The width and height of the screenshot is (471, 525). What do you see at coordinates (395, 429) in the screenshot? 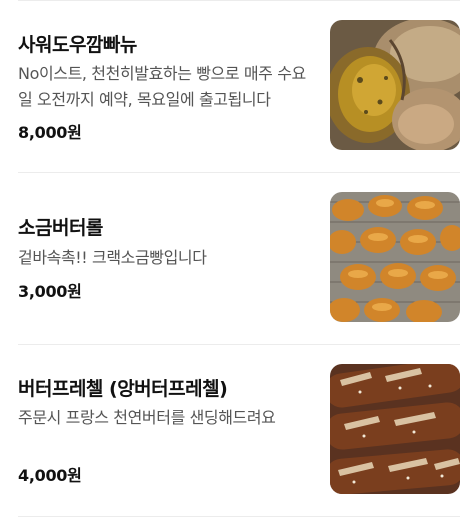
I see `butter-pretzel-photo` at bounding box center [395, 429].